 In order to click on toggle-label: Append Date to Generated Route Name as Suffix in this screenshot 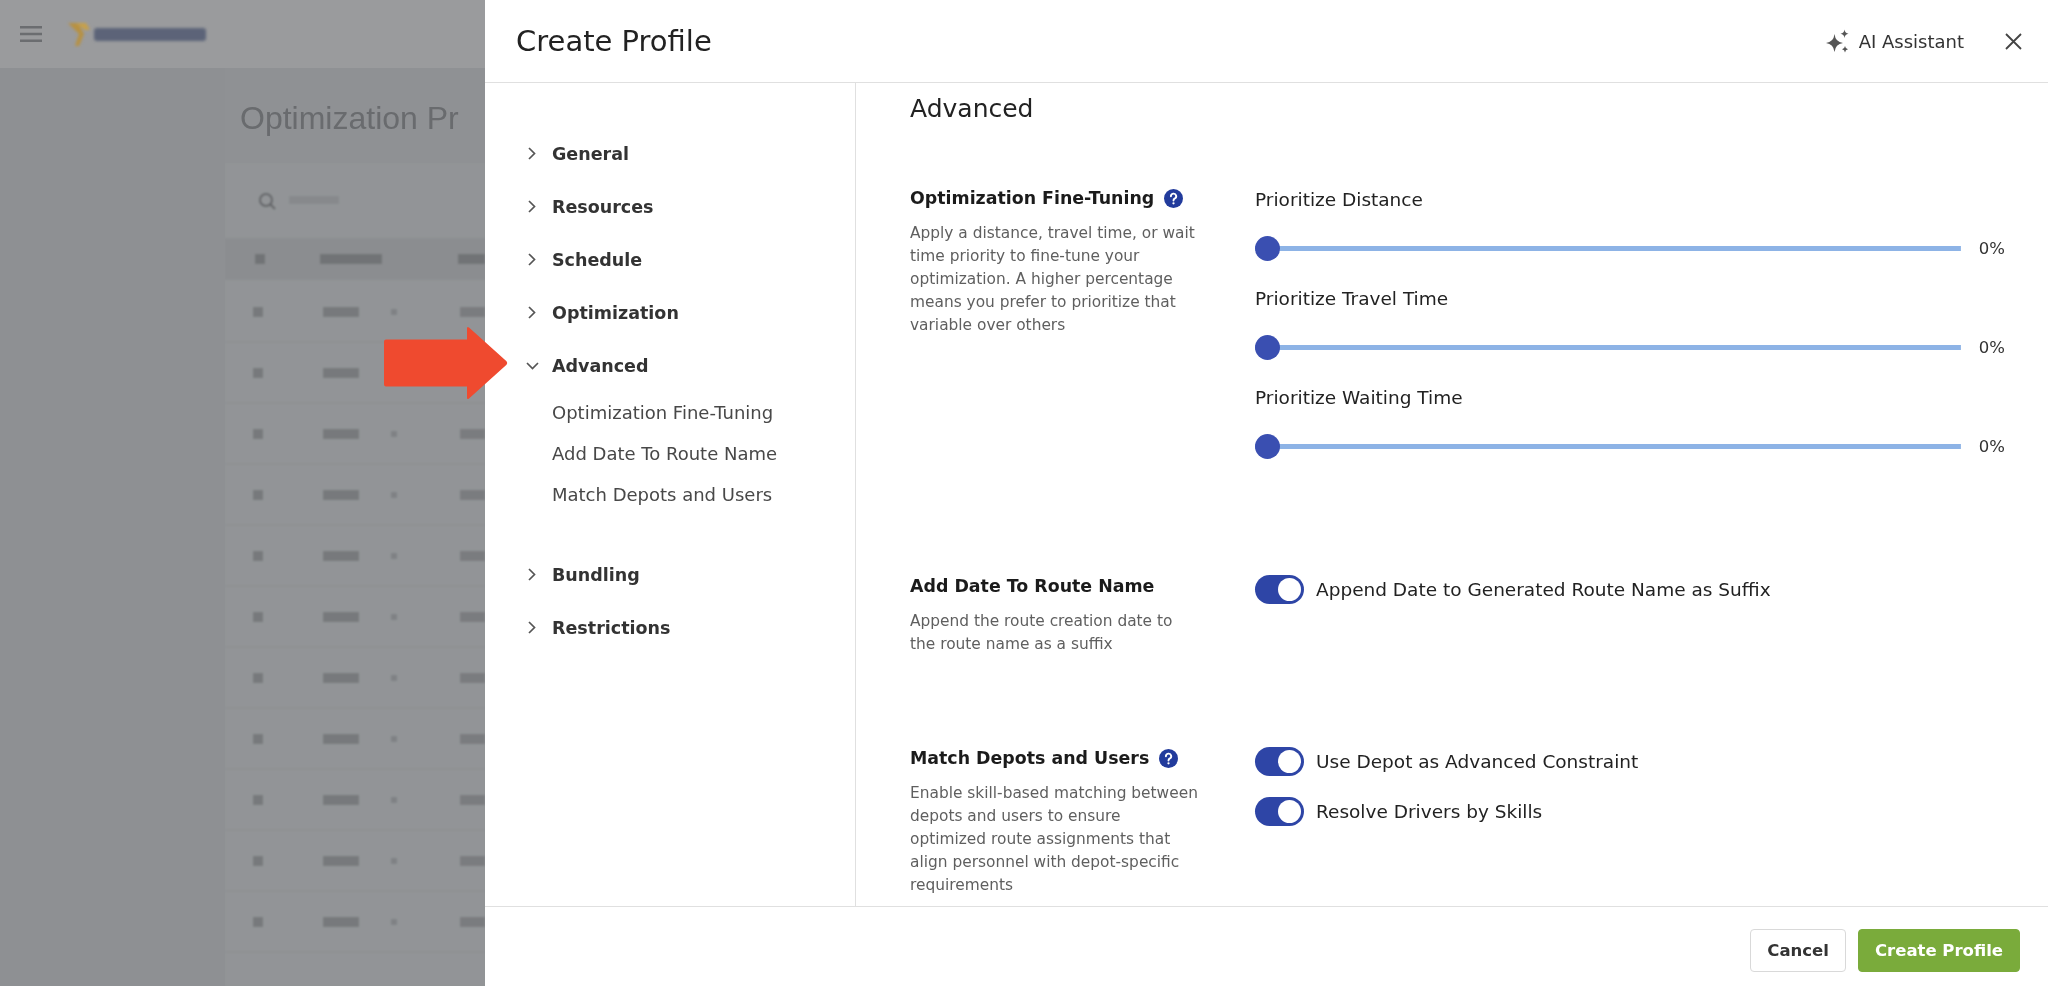, I will do `click(1543, 589)`.